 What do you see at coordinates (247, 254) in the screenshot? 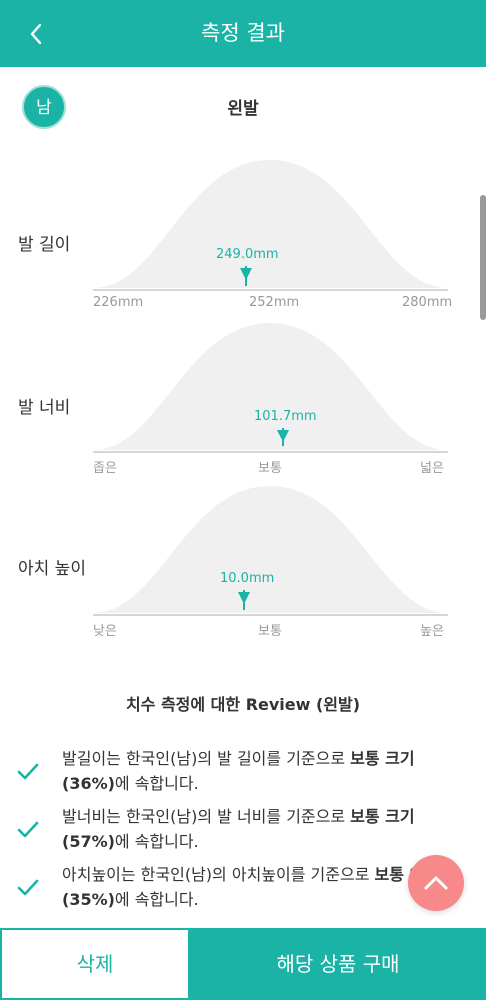
I see `value-label-foot-length: 249.0mm` at bounding box center [247, 254].